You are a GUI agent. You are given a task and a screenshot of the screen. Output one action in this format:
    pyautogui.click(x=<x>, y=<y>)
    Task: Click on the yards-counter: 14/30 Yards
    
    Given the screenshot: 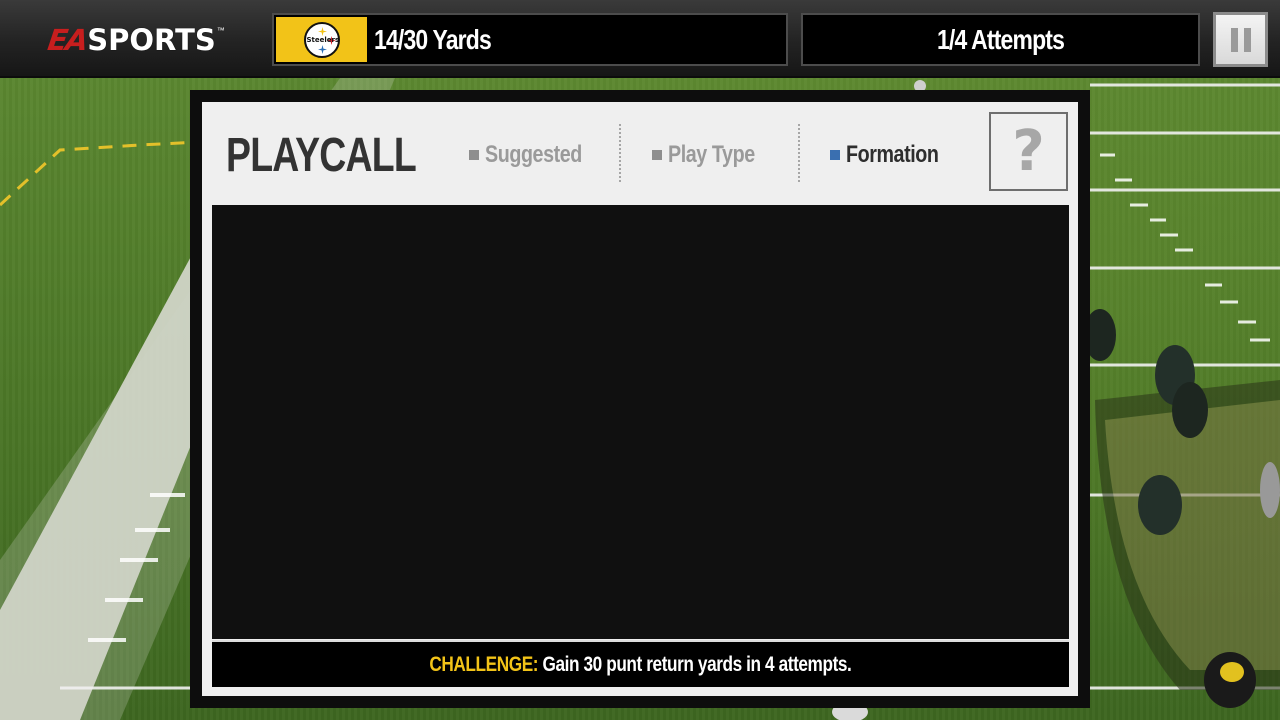 What is the action you would take?
    pyautogui.click(x=433, y=39)
    